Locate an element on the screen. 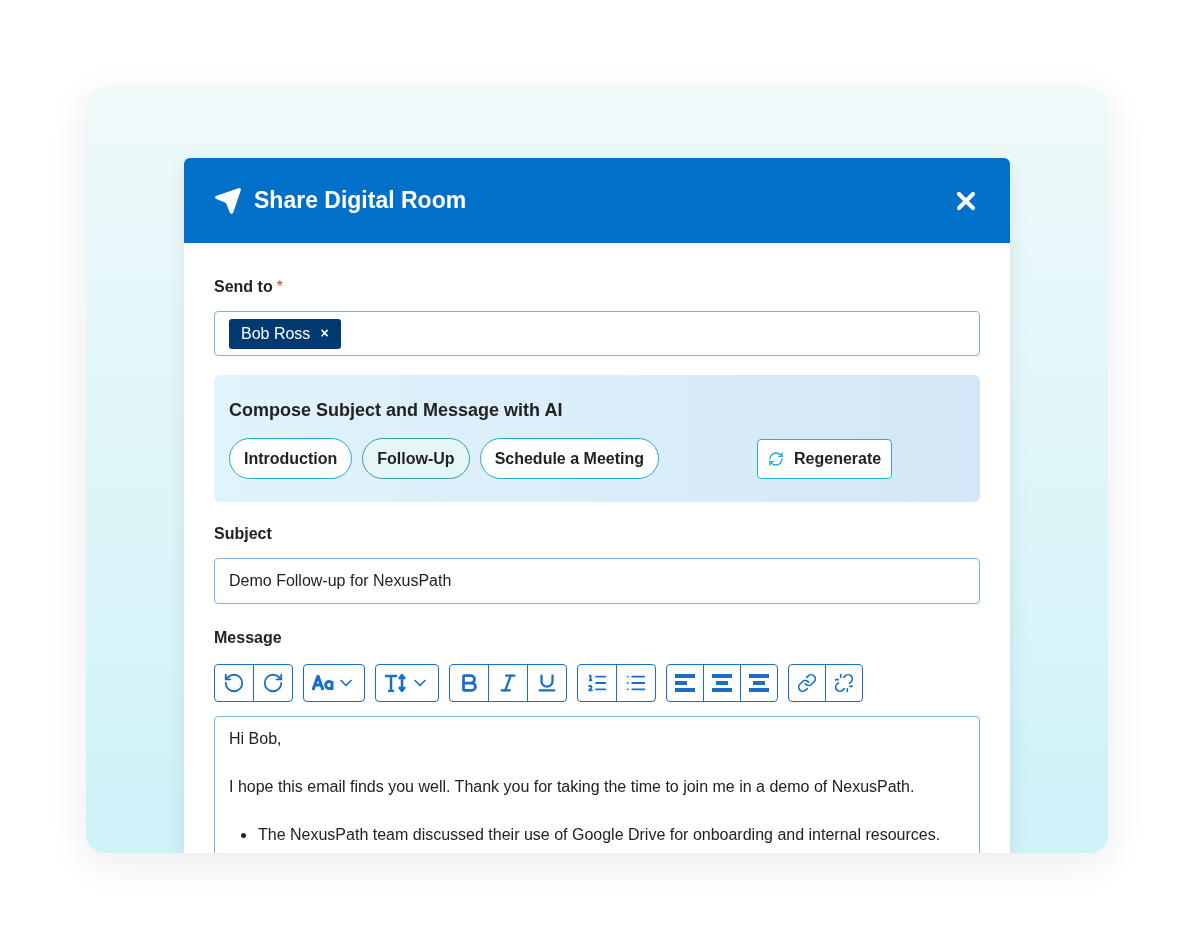 This screenshot has height=939, width=1195. link-icon is located at coordinates (807, 683).